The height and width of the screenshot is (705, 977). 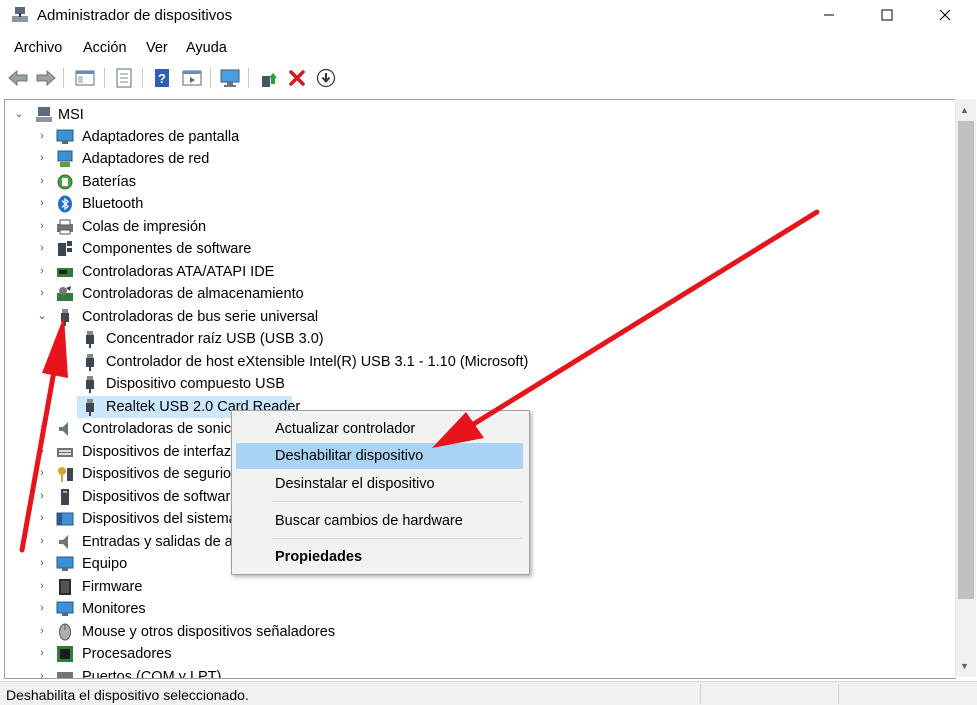 What do you see at coordinates (152, 674) in the screenshot?
I see `category-label: Puertos (COM y LPT)` at bounding box center [152, 674].